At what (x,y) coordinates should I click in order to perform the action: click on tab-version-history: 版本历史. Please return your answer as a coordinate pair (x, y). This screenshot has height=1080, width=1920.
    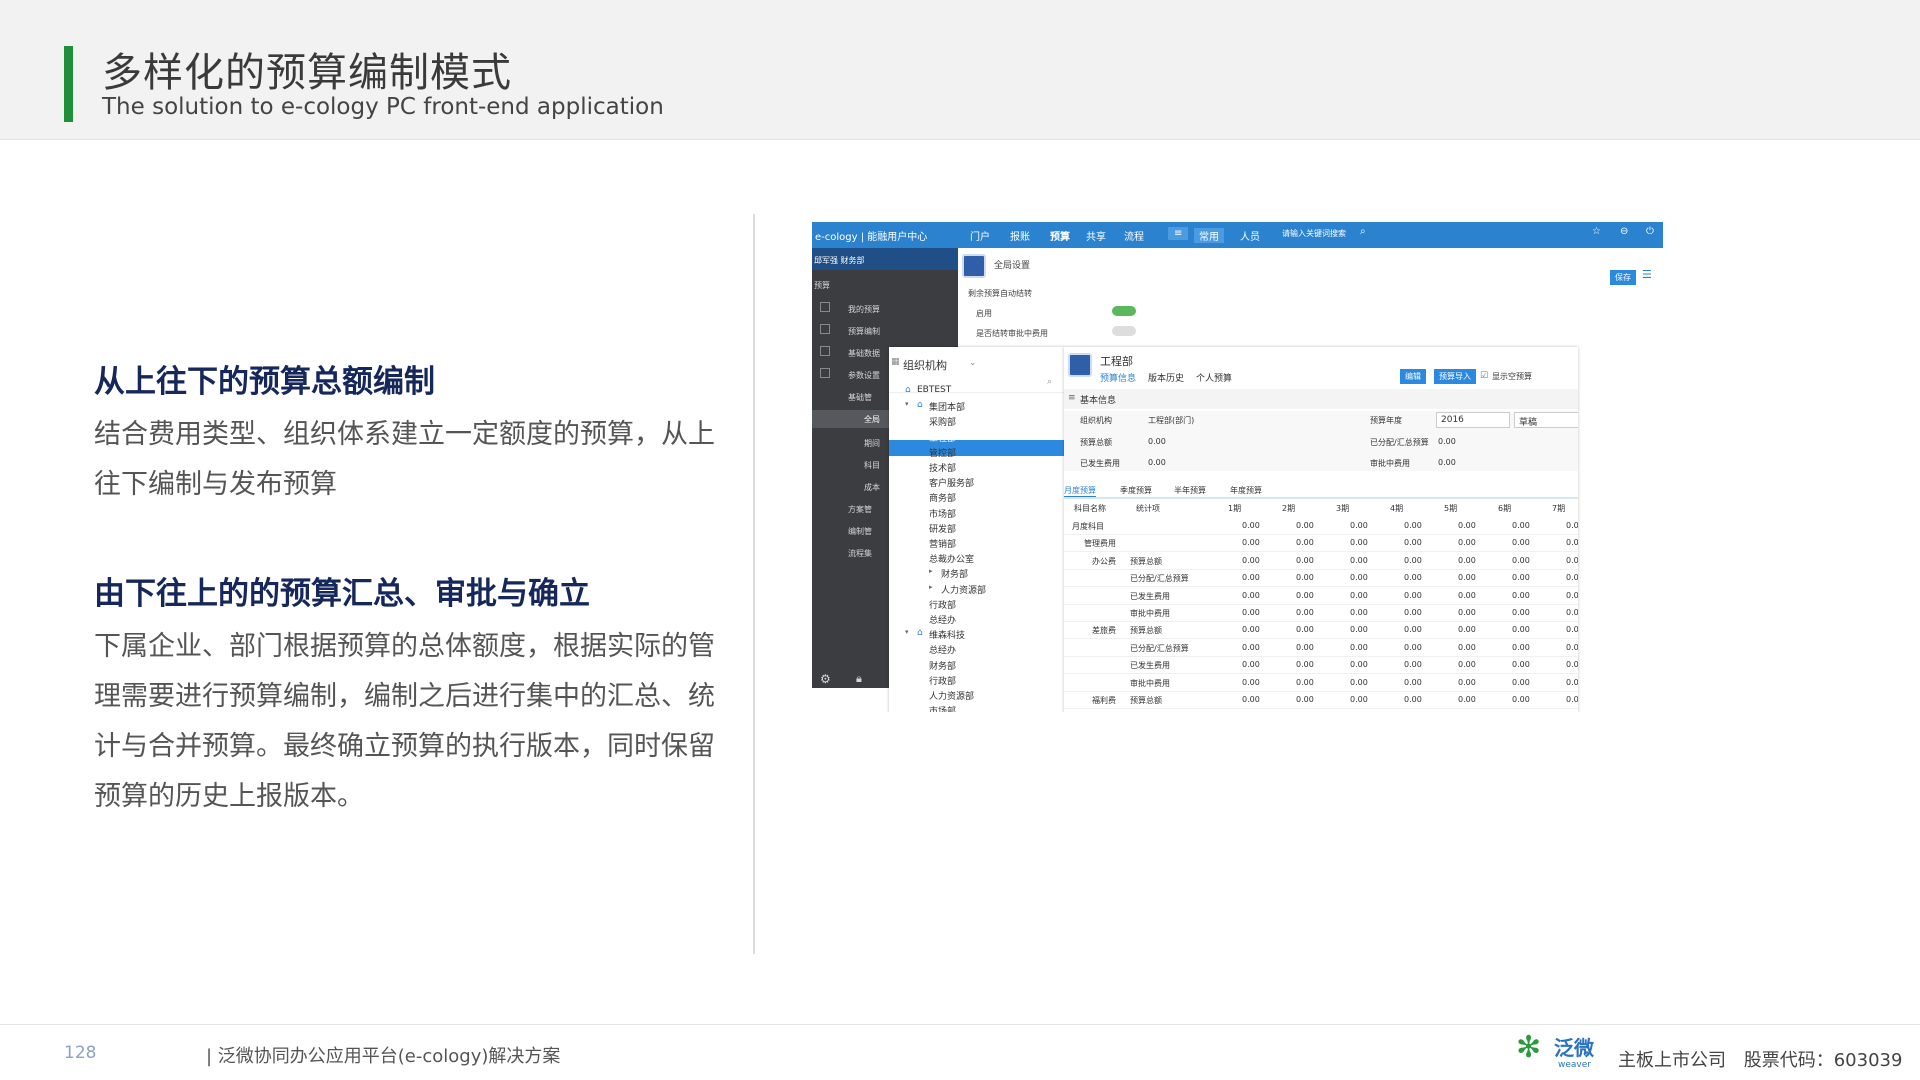
    Looking at the image, I should click on (1166, 377).